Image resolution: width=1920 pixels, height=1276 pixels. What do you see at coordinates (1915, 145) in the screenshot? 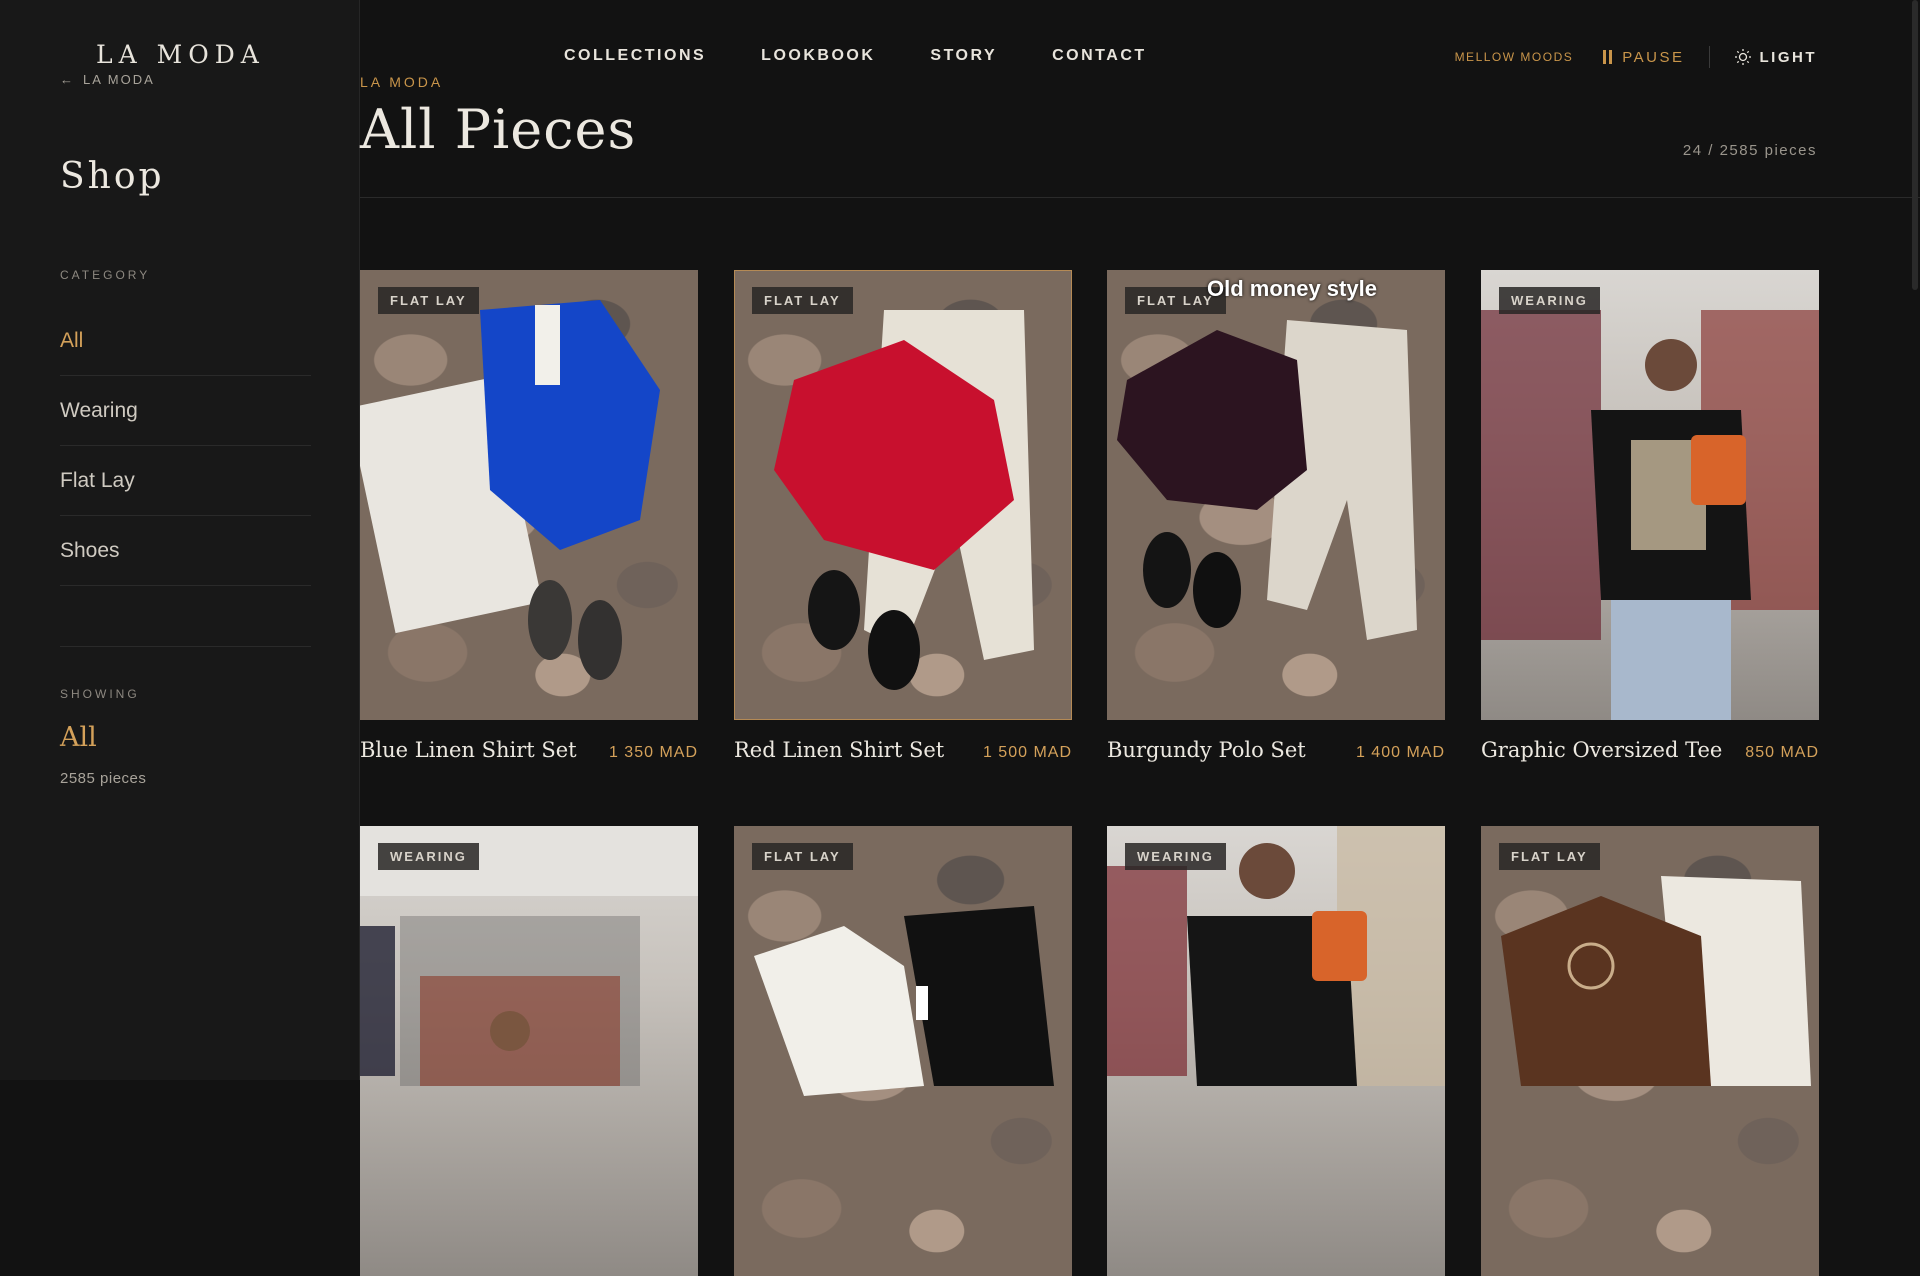
I see `scrollbar` at bounding box center [1915, 145].